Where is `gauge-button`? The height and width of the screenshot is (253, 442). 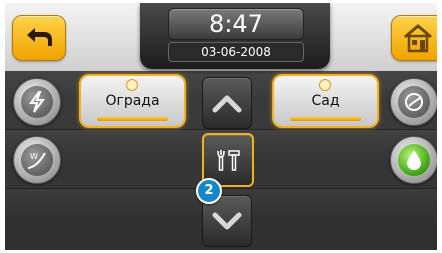 gauge-button is located at coordinates (413, 102).